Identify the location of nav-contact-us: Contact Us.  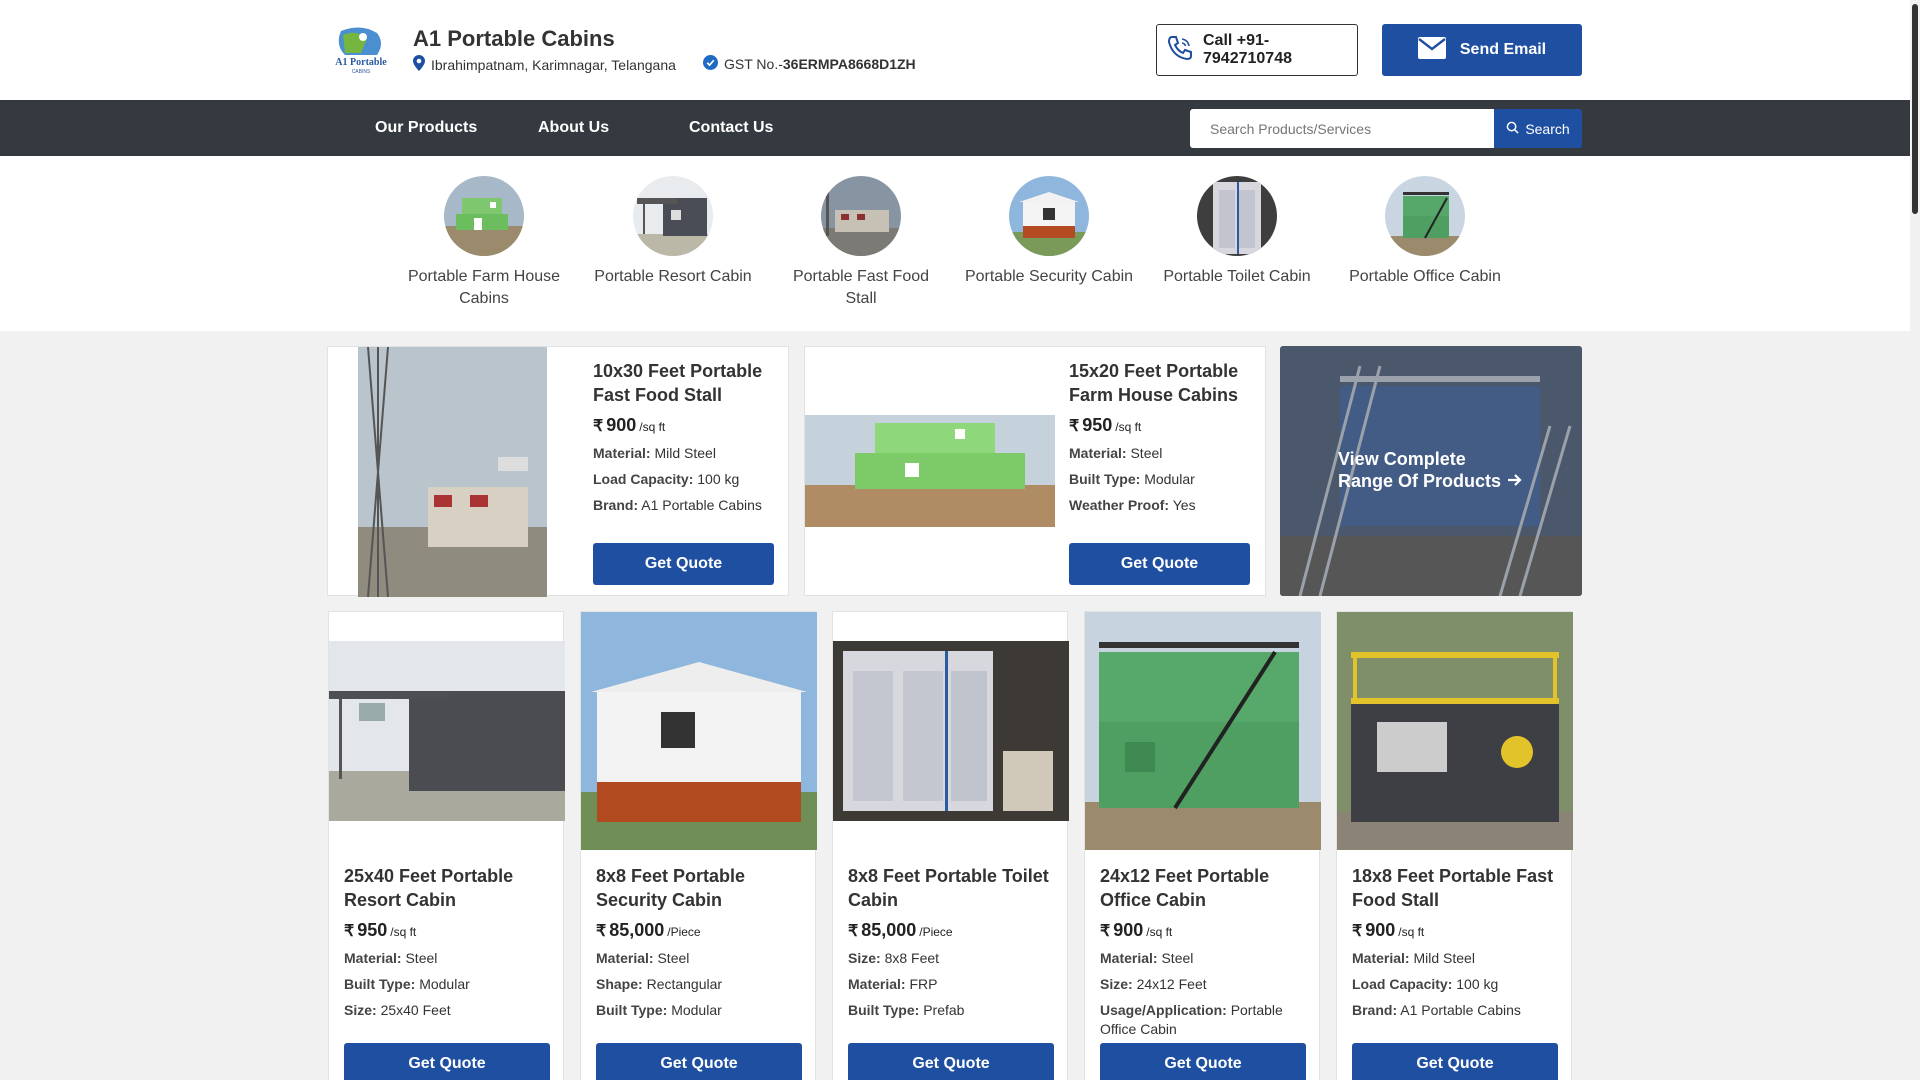
(731, 128).